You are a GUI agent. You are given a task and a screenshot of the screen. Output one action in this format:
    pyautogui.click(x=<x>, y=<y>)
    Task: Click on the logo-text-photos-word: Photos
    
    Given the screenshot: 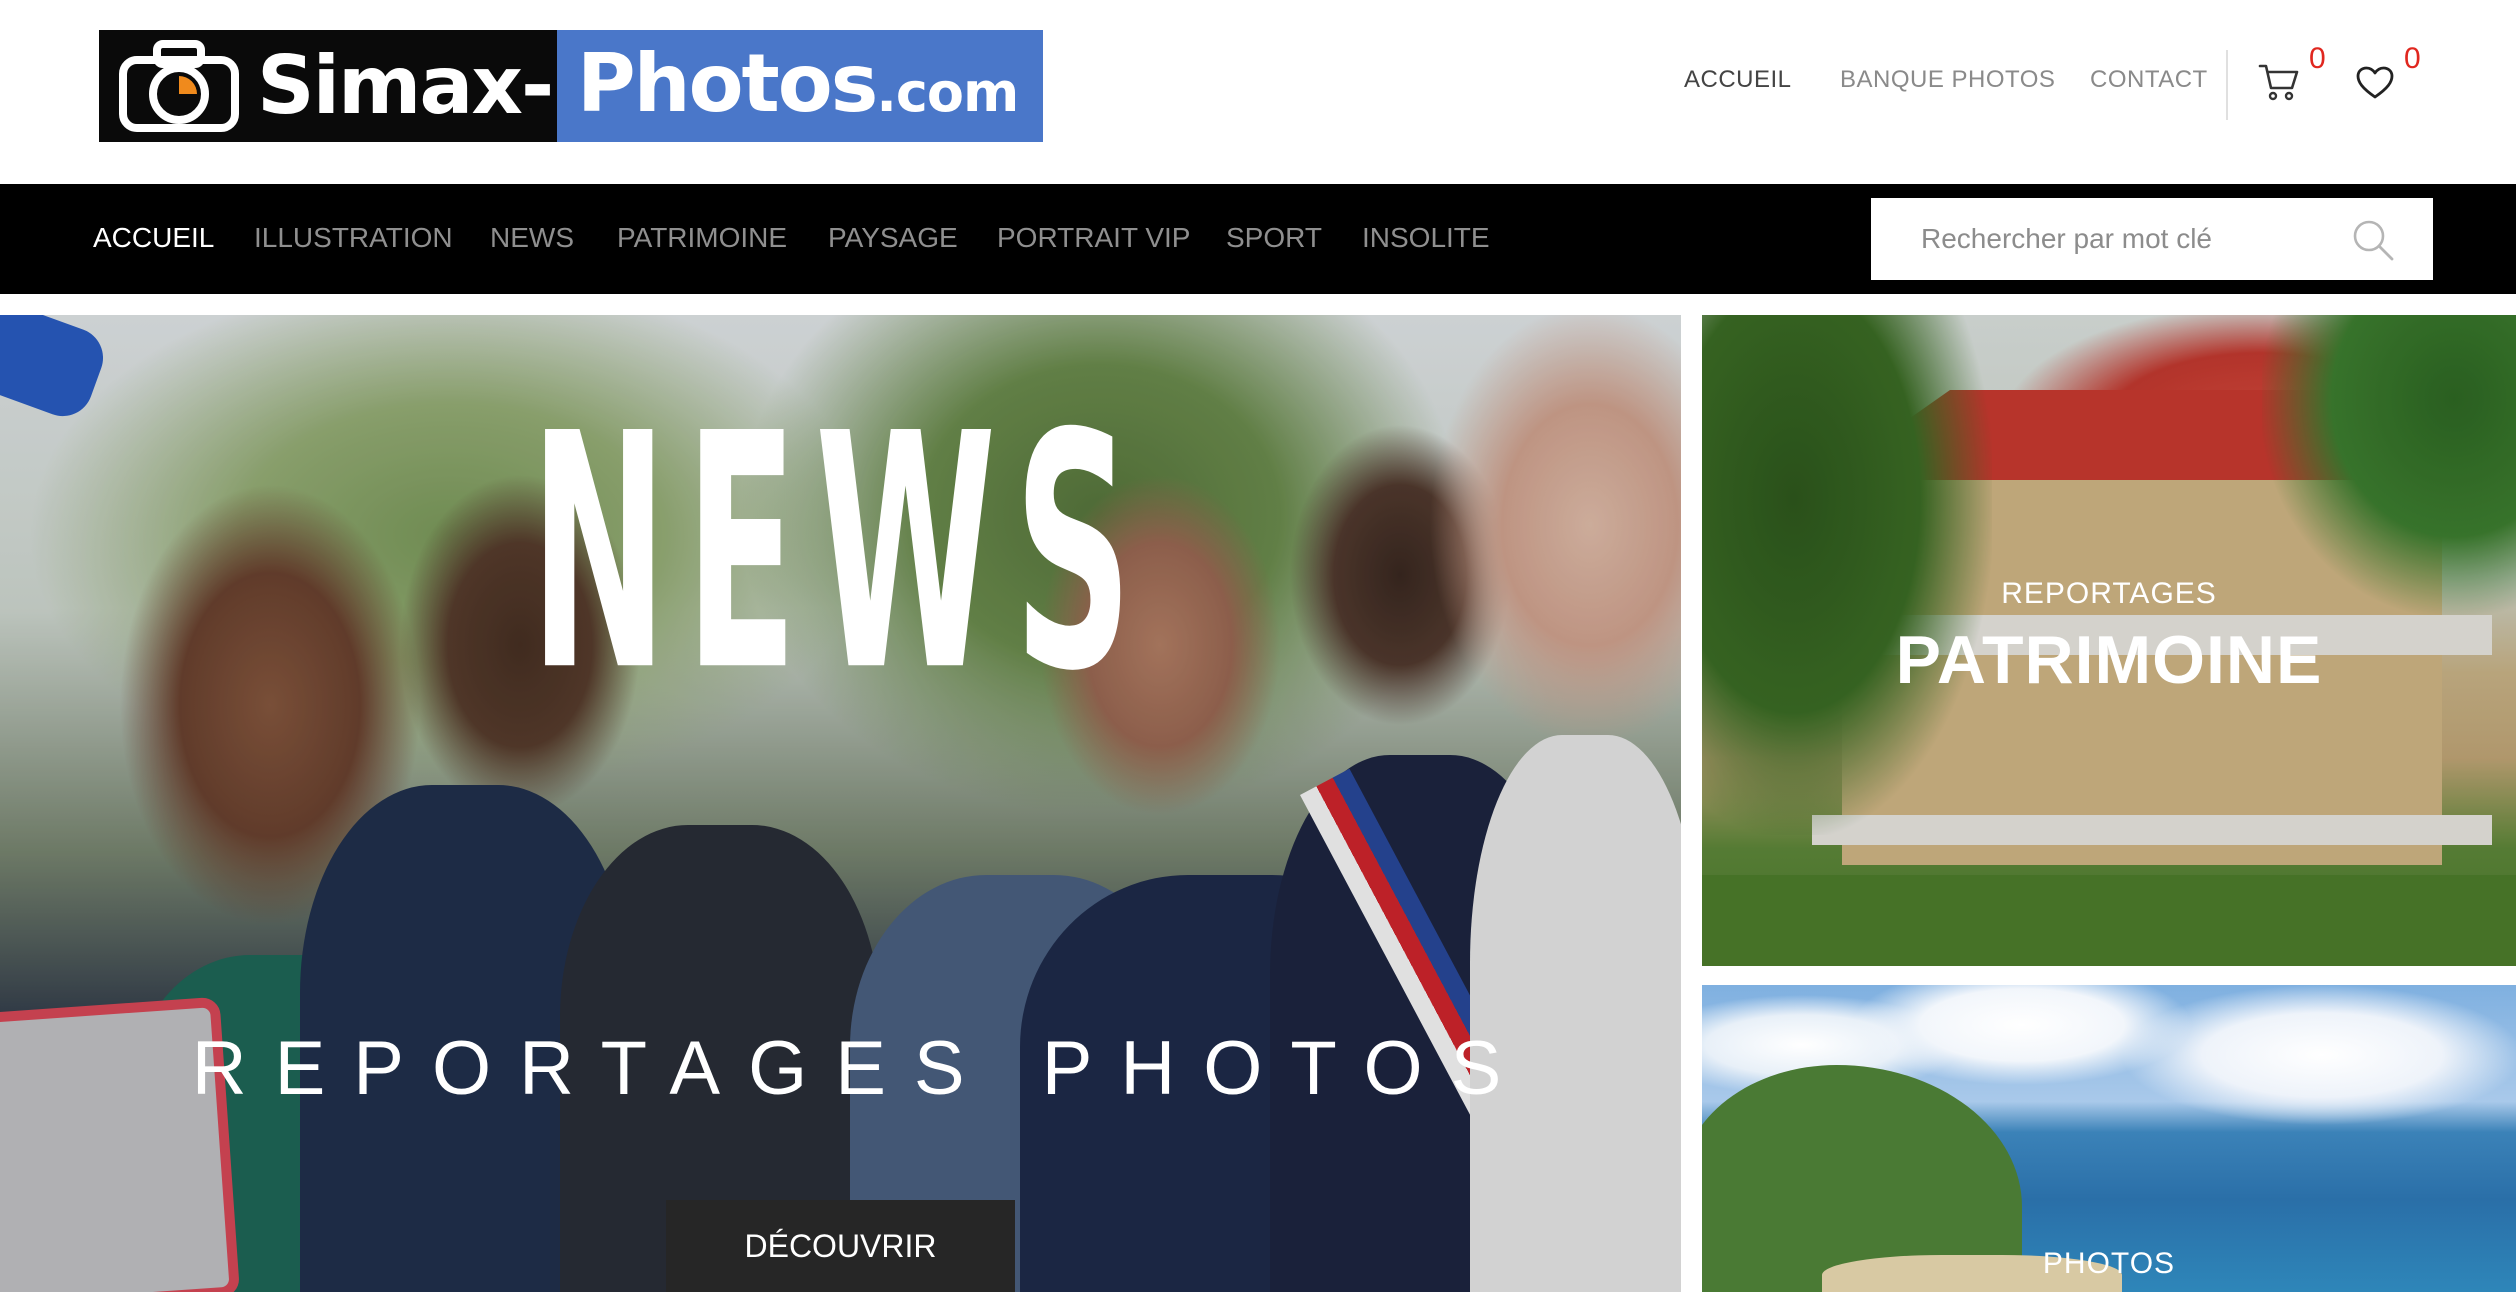 What is the action you would take?
    pyautogui.click(x=727, y=83)
    